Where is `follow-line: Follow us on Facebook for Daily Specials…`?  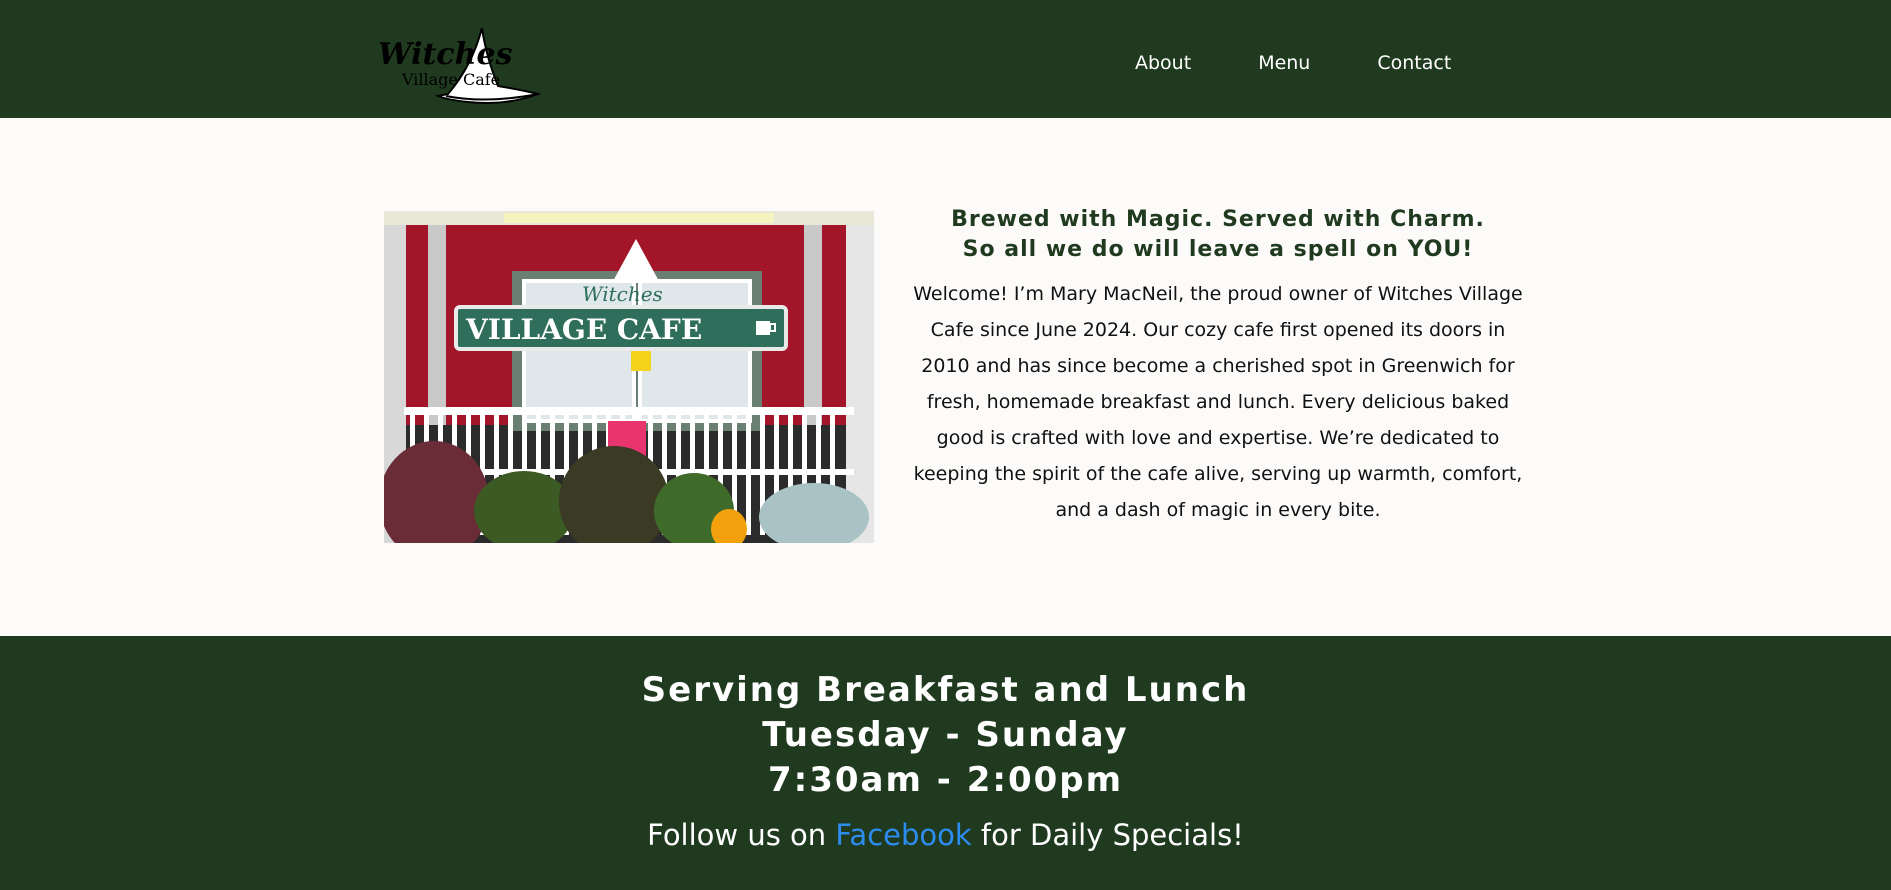 follow-line: Follow us on Facebook for Daily Specials… is located at coordinates (945, 835).